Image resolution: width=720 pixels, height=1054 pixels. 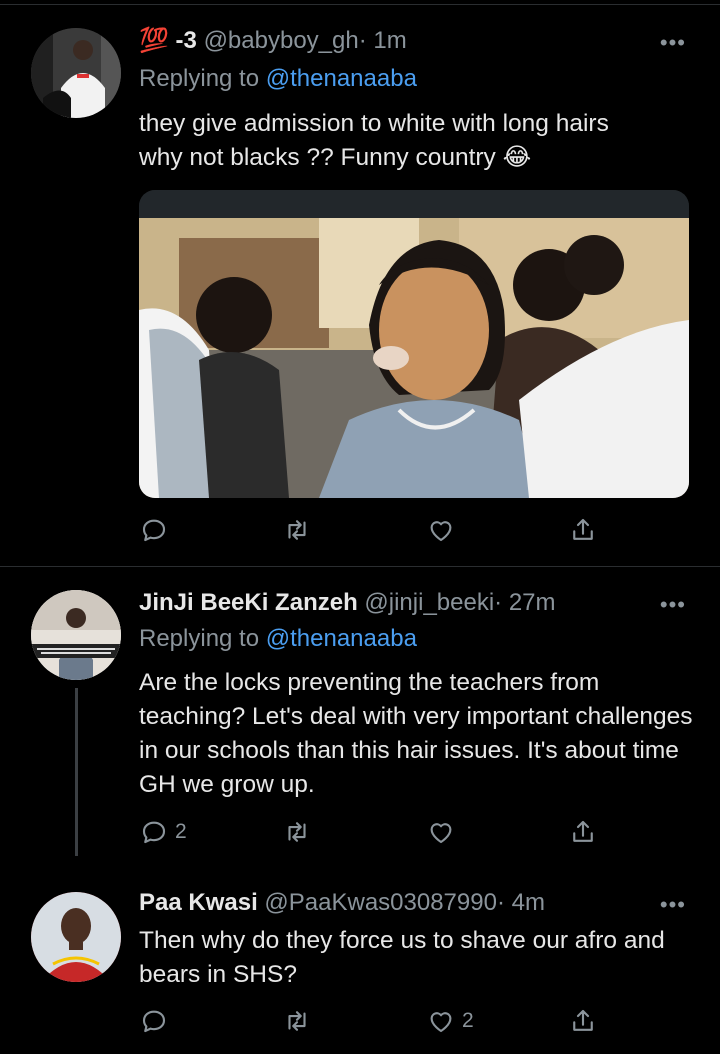 I want to click on tweet-header: 💯 -3 @babyboy_gh· 1m, so click(x=273, y=41).